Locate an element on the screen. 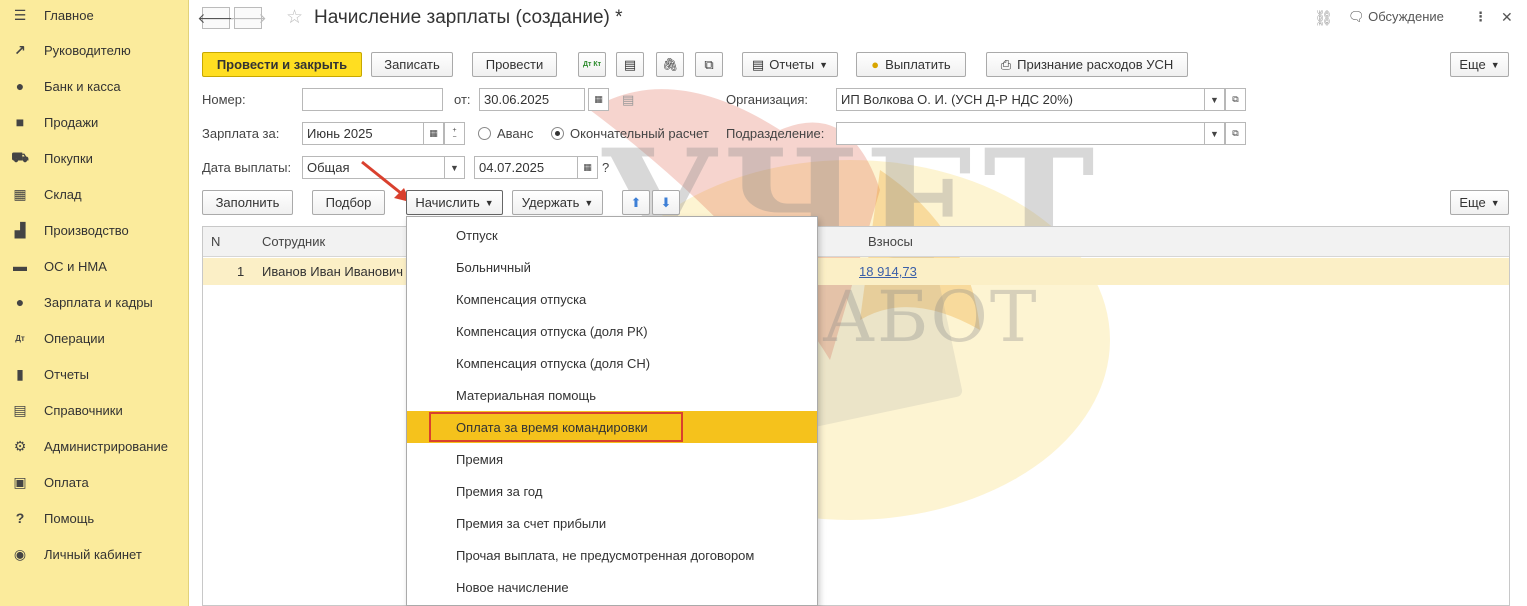 This screenshot has width=1527, height=606. row-number: 1 is located at coordinates (241, 271).